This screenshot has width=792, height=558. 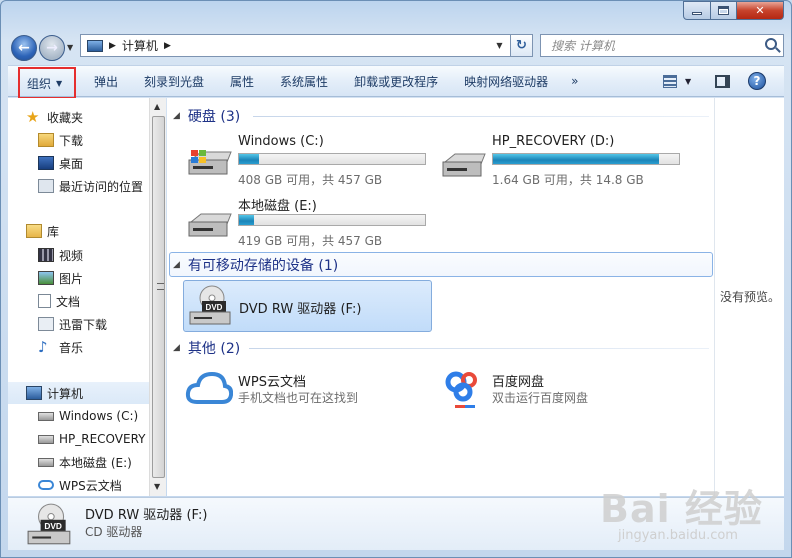 What do you see at coordinates (60, 140) in the screenshot?
I see `sidebar-item-downloads: 下载` at bounding box center [60, 140].